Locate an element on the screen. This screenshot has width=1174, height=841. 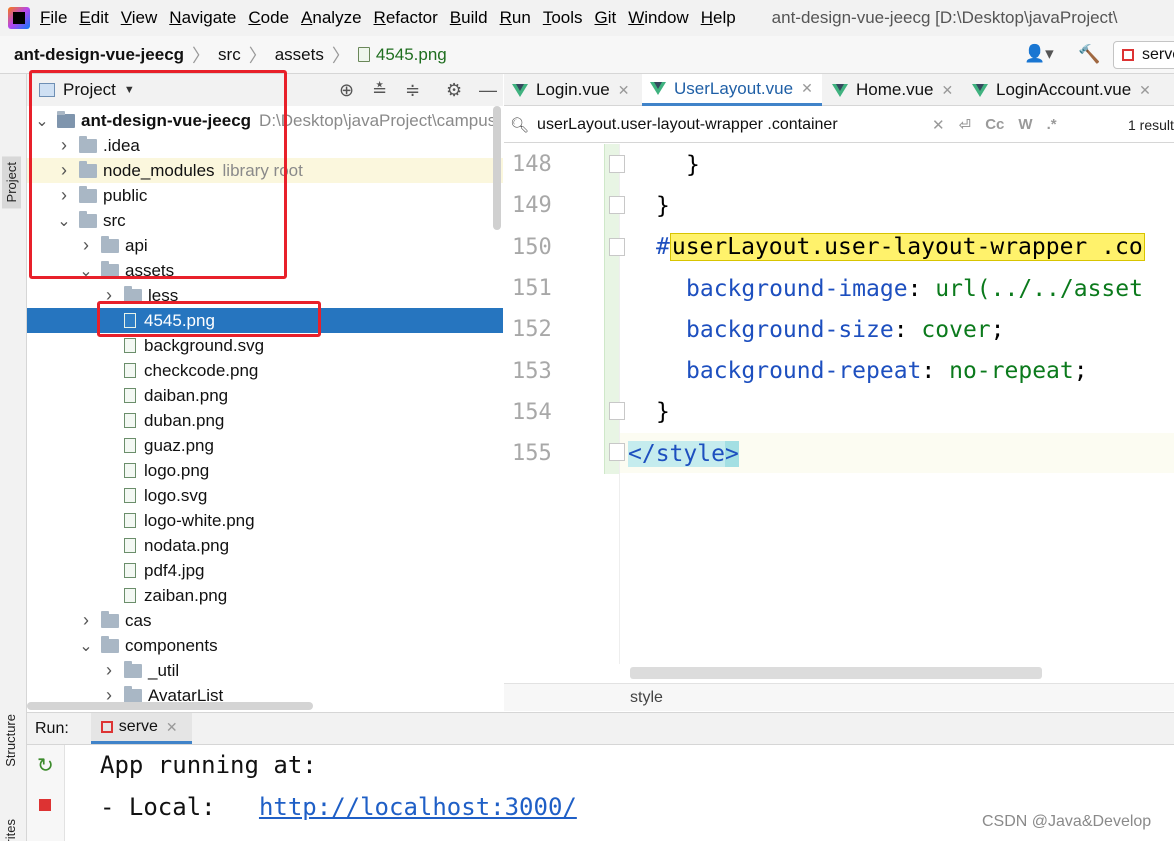
tab-home-vue: Home.vue ✕ is located at coordinates (893, 90).